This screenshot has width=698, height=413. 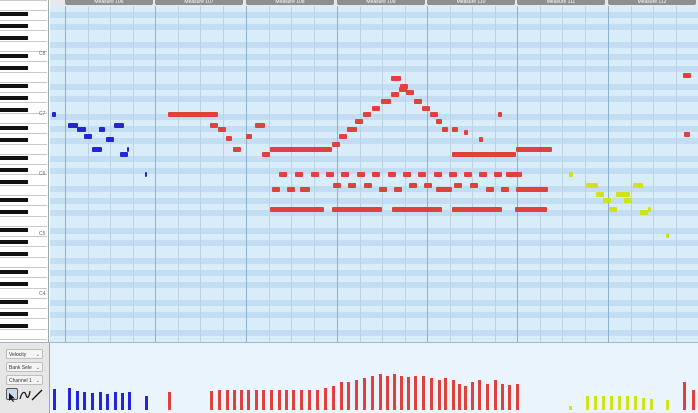 I want to click on pointer-tool-button, so click(x=12, y=395).